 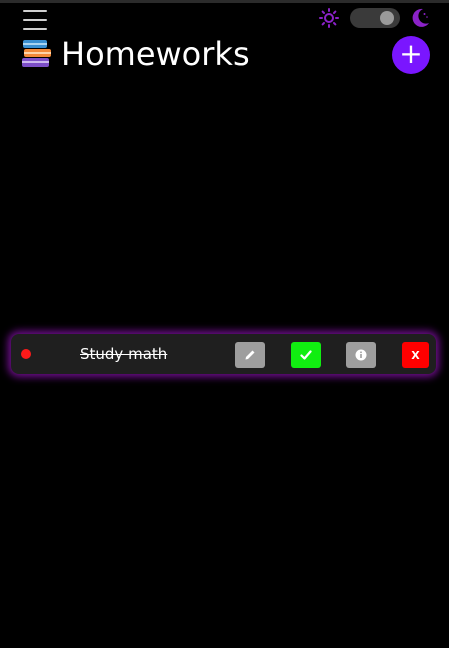 I want to click on complete-button, so click(x=306, y=355).